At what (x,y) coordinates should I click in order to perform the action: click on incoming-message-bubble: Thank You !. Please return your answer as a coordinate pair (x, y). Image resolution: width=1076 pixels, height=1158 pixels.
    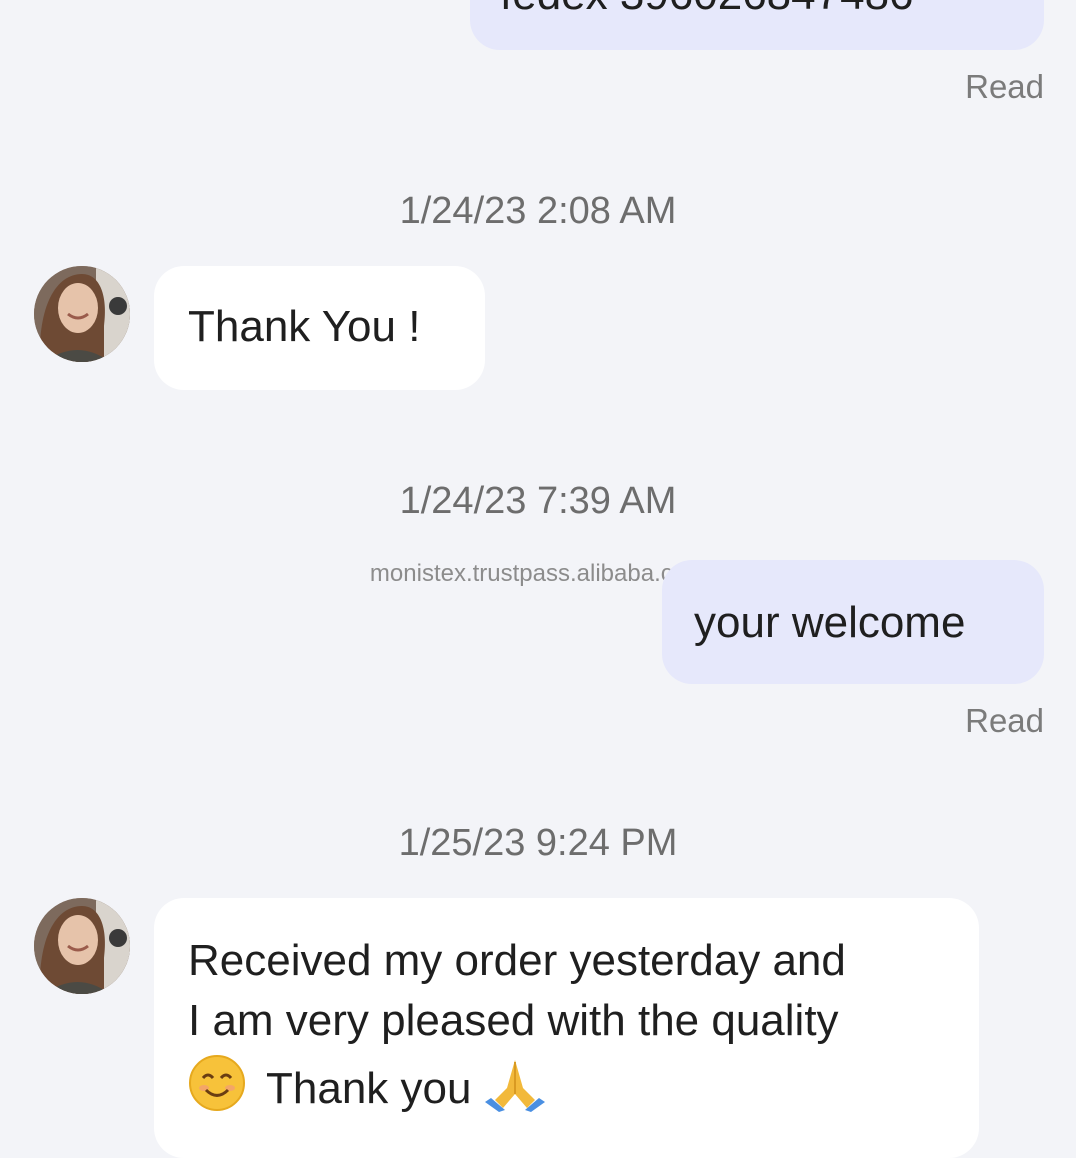
    Looking at the image, I should click on (319, 328).